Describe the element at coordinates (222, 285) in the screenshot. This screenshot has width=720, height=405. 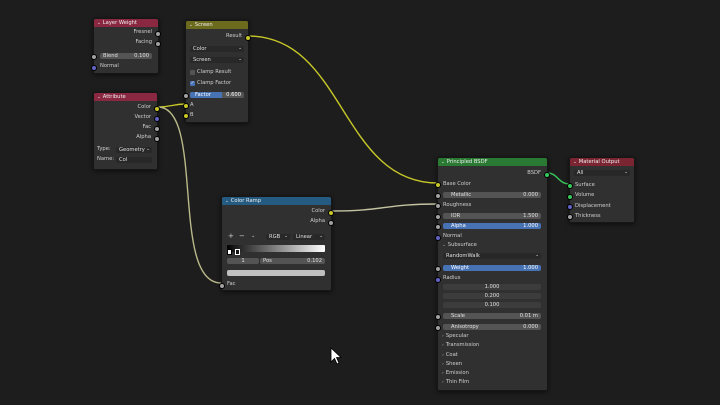
I see `input-fac-socket` at that location.